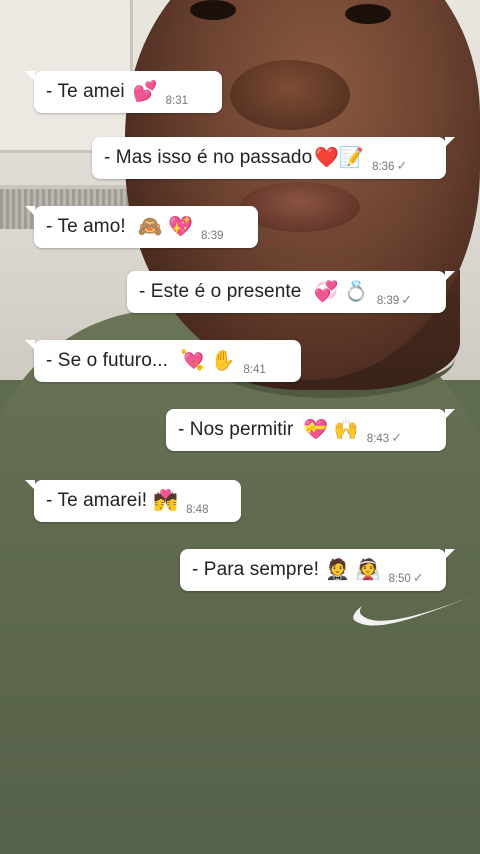  What do you see at coordinates (208, 157) in the screenshot?
I see `message-text: - Mas isso é no passado` at bounding box center [208, 157].